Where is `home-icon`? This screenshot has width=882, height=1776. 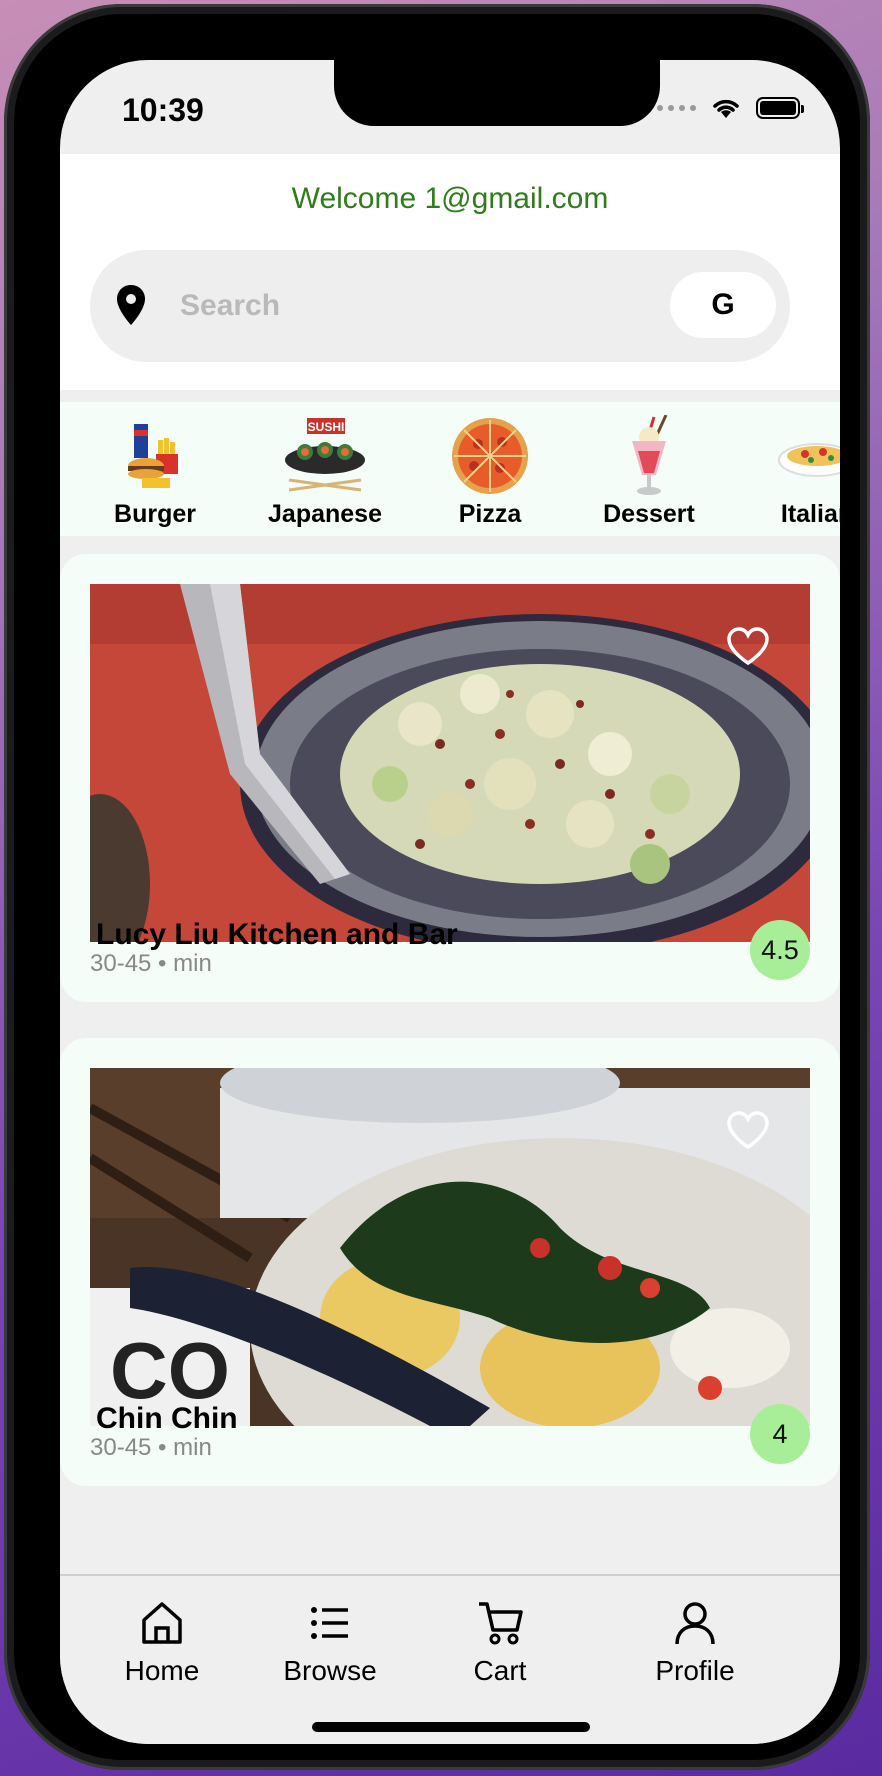 home-icon is located at coordinates (162, 1623).